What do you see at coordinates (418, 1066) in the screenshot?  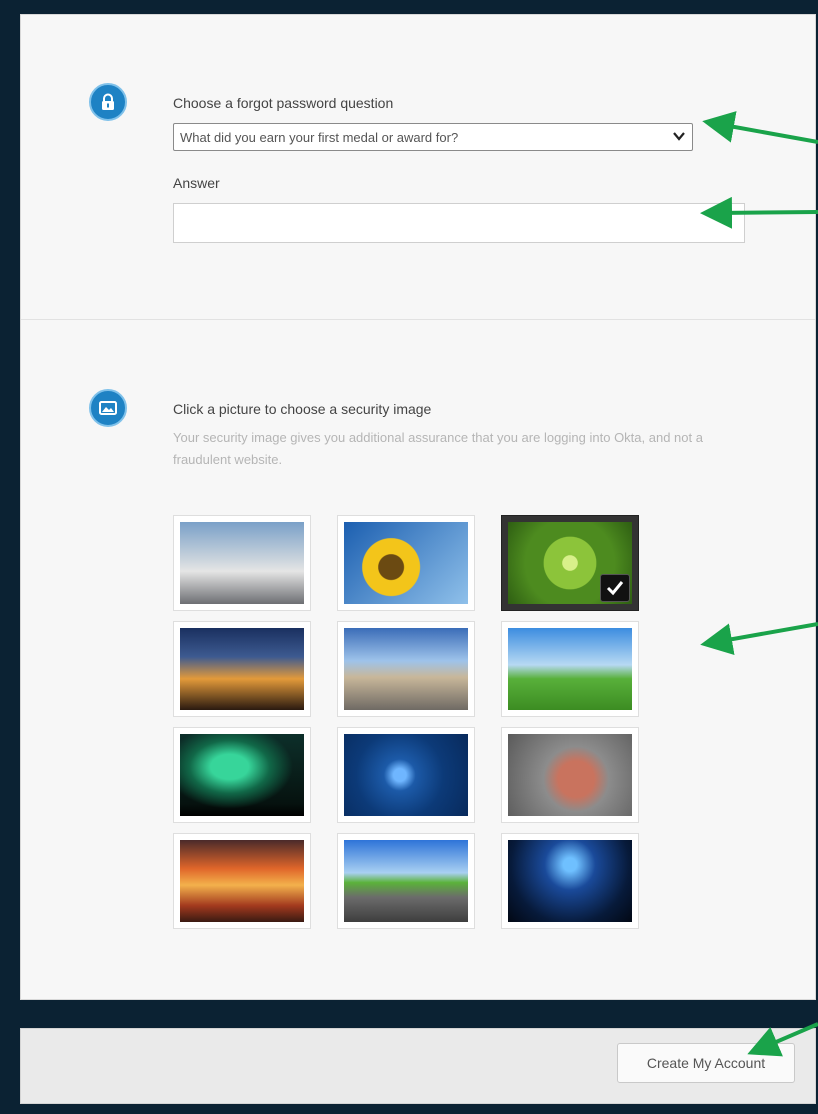 I see `footer-bar: Create My Account` at bounding box center [418, 1066].